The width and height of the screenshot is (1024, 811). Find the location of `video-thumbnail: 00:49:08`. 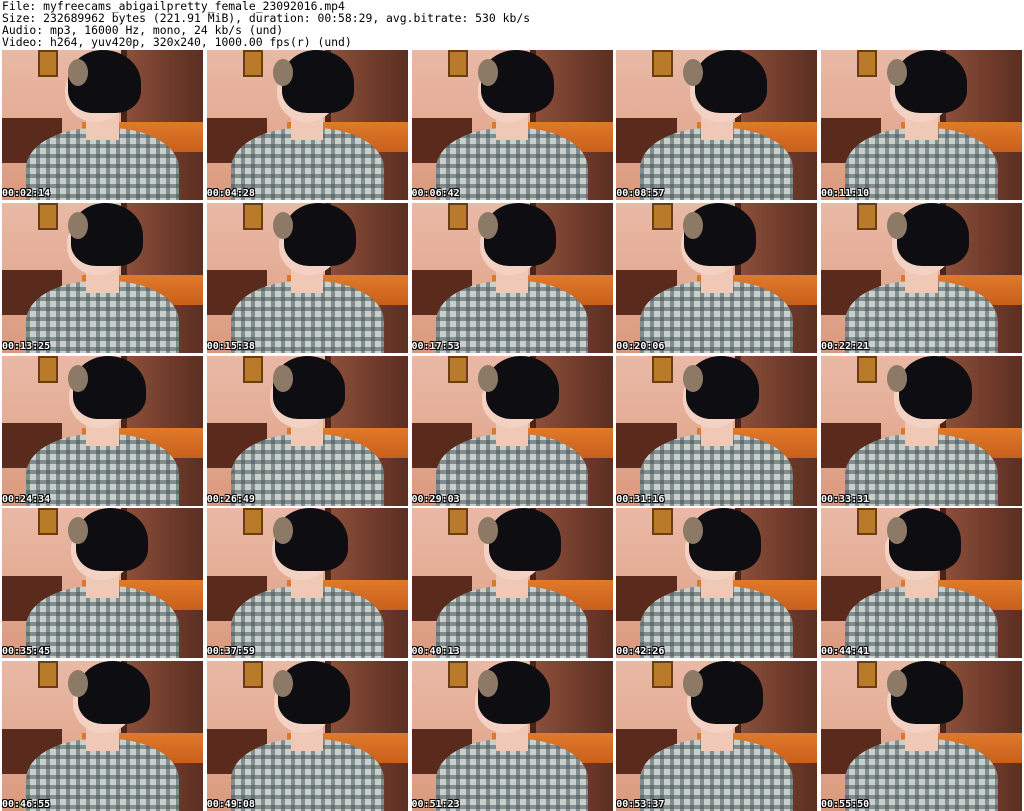

video-thumbnail: 00:49:08 is located at coordinates (307, 736).